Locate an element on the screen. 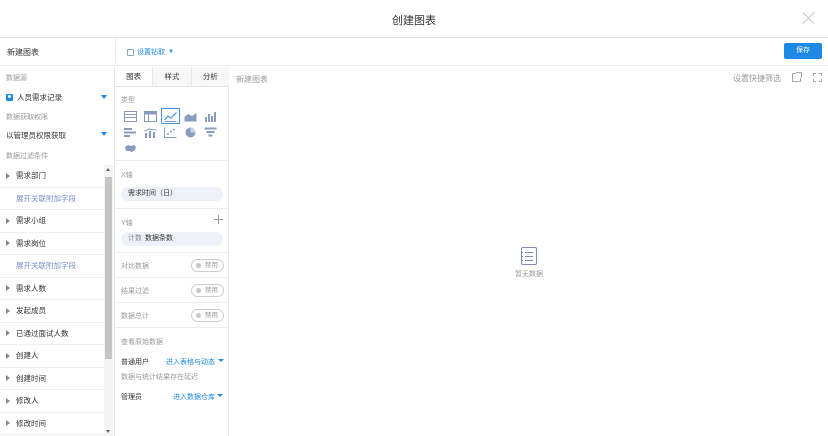  bar-chart-icon is located at coordinates (130, 132).